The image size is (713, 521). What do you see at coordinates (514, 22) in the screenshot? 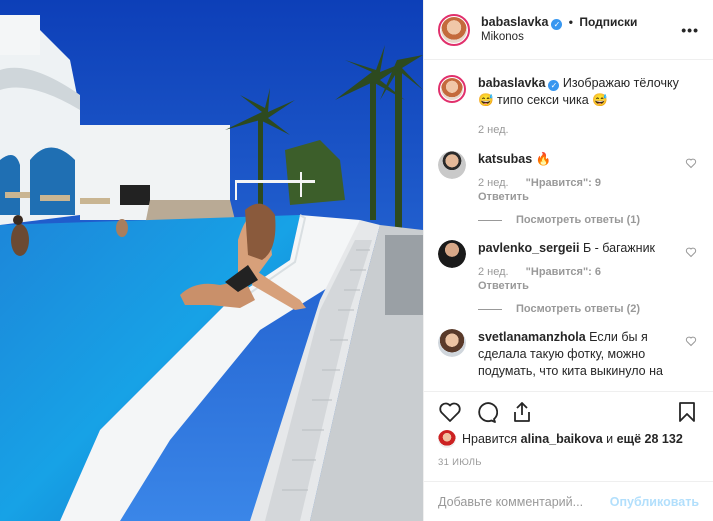
I see `author-username: babaslavka` at bounding box center [514, 22].